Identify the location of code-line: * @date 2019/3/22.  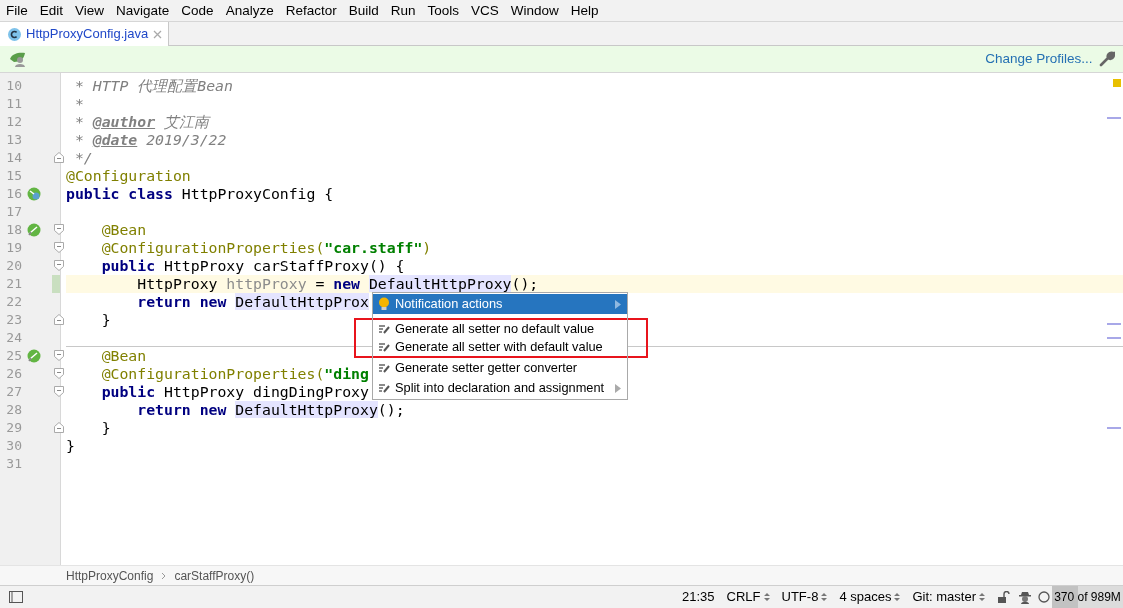
(150, 139).